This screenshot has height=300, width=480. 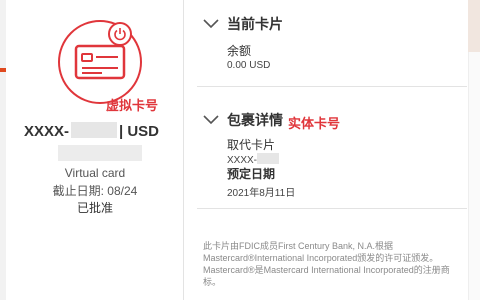 What do you see at coordinates (474, 26) in the screenshot?
I see `scrollbar-thumb` at bounding box center [474, 26].